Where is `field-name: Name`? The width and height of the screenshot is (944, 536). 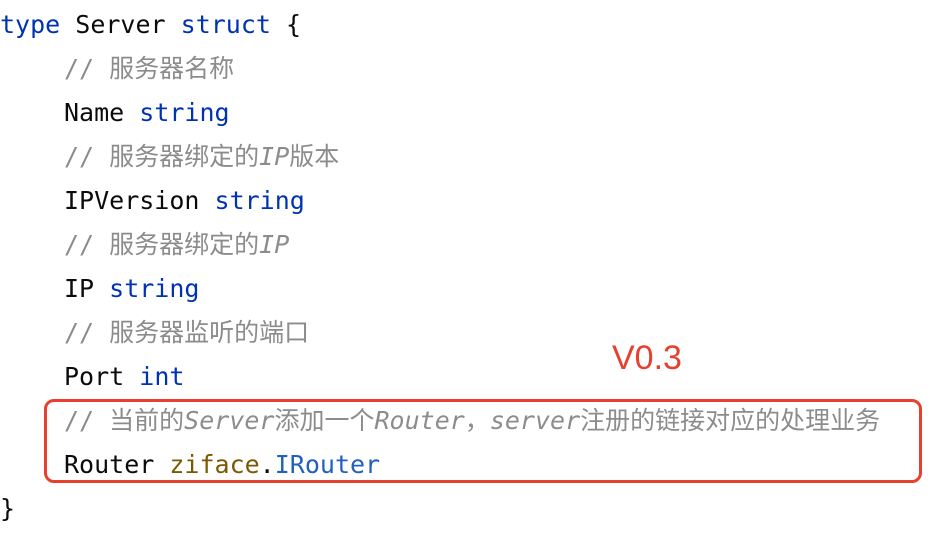 field-name: Name is located at coordinates (102, 112).